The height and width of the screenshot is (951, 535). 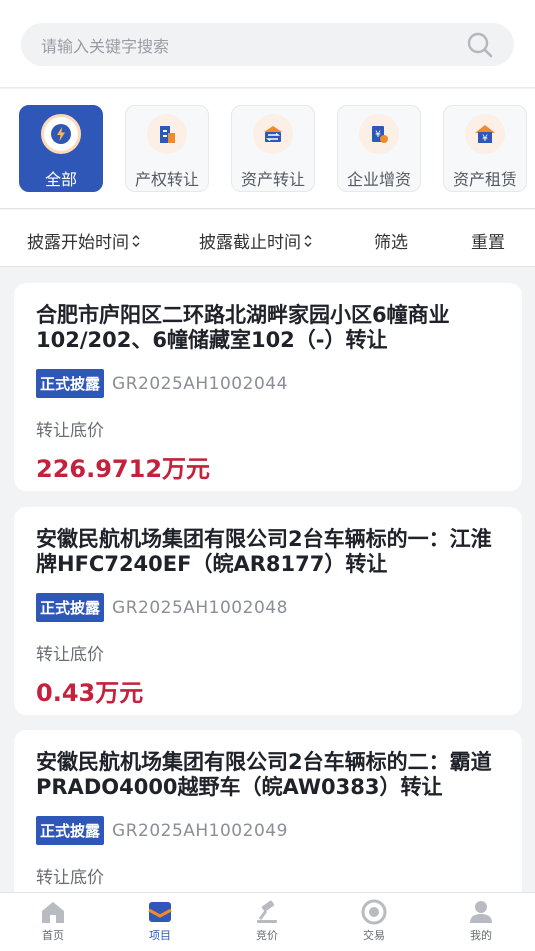 I want to click on category-property-rights: 产权转让, so click(x=167, y=148).